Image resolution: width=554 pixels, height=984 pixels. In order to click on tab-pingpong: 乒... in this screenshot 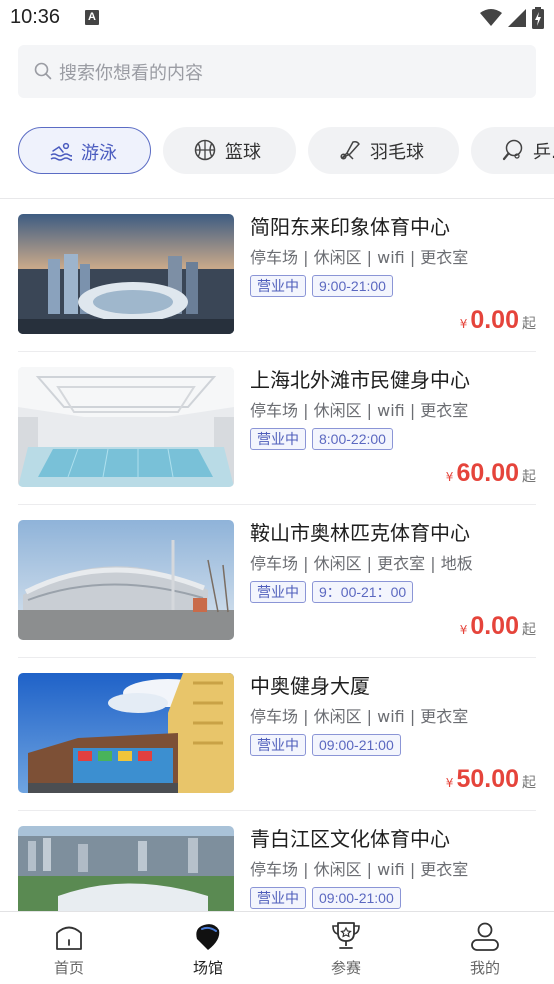, I will do `click(512, 150)`.